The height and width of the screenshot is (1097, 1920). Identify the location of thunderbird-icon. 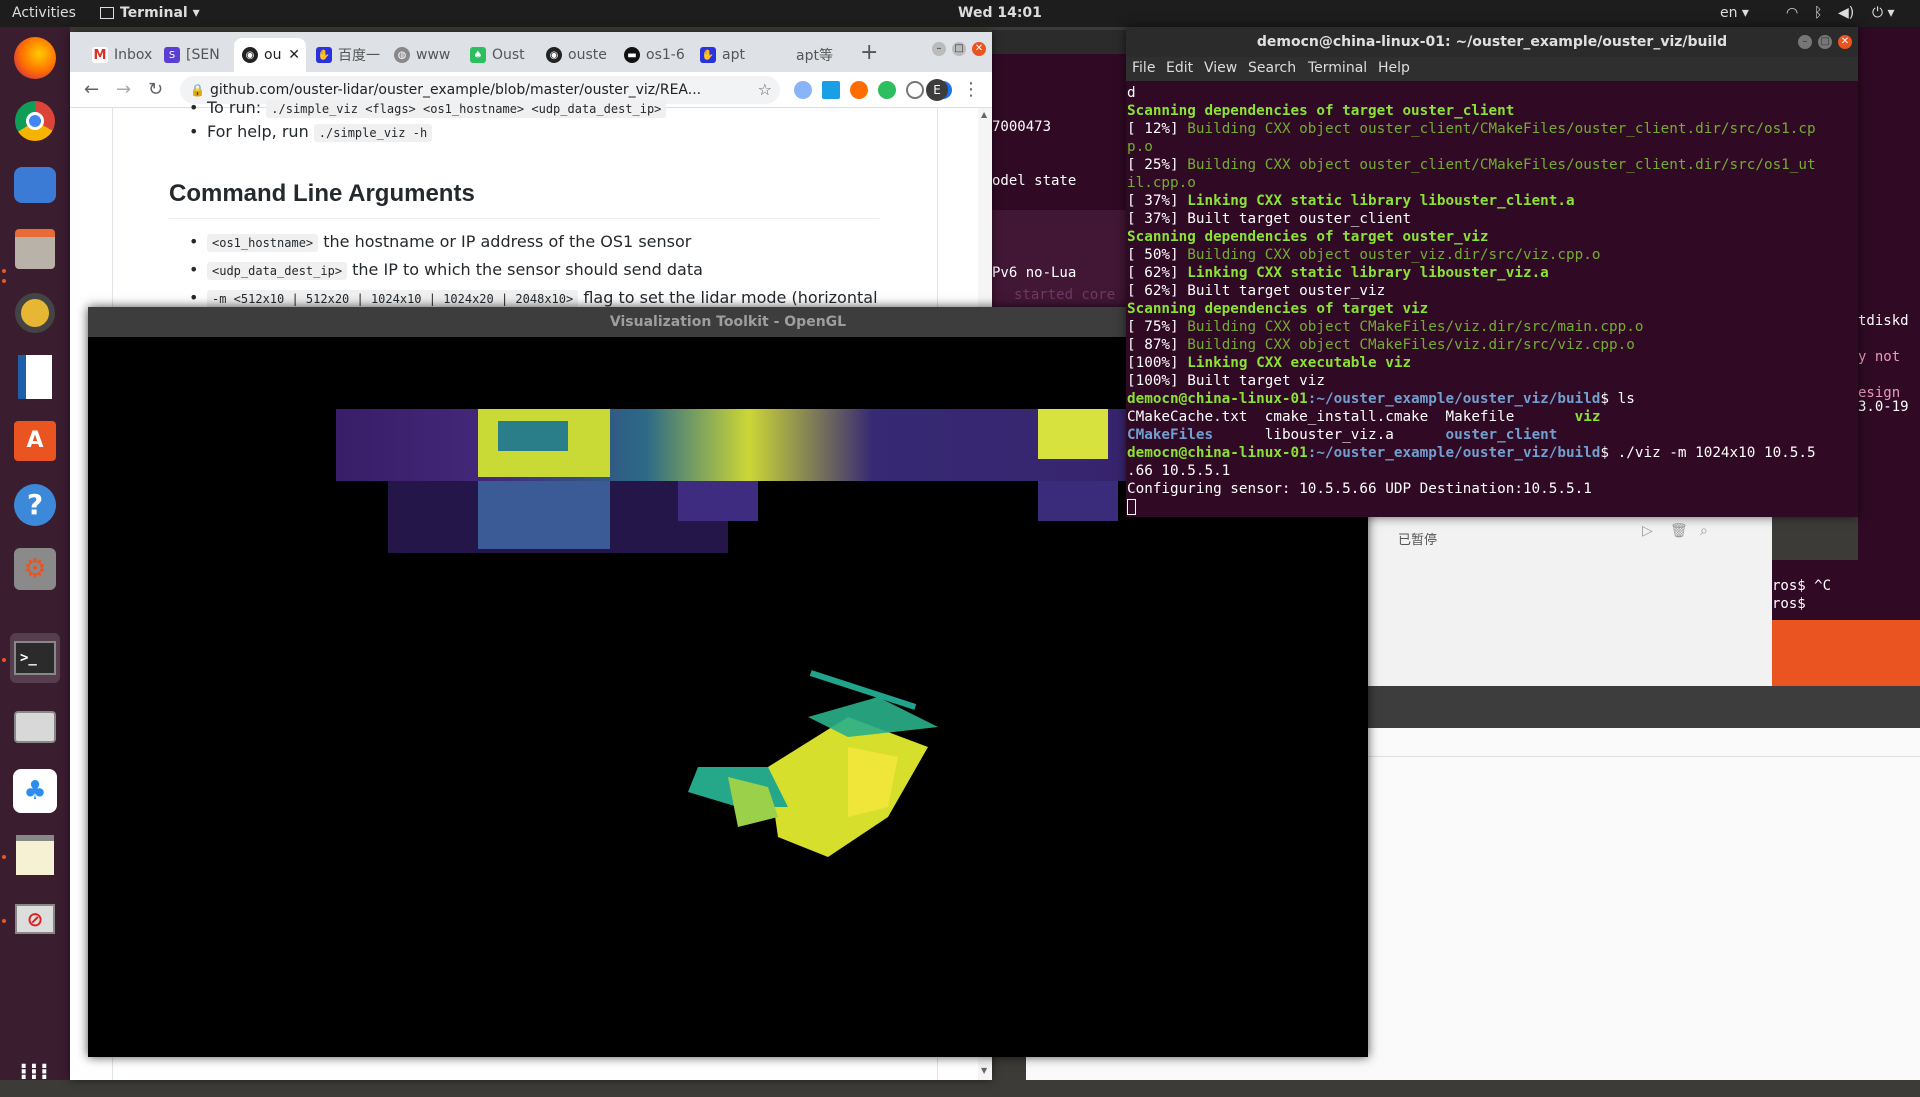
(35, 185).